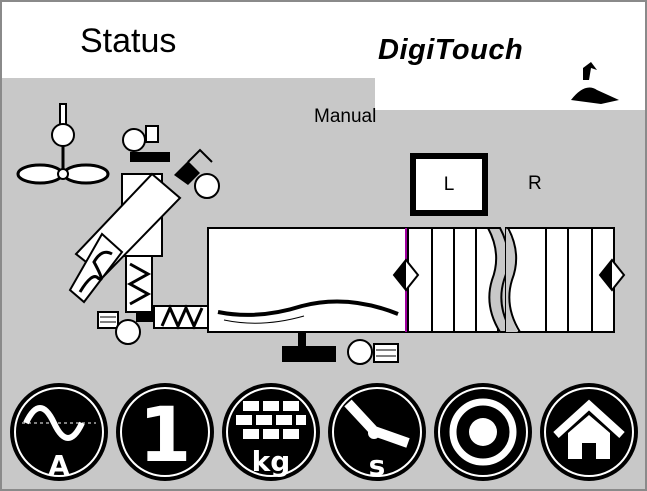 The height and width of the screenshot is (491, 647). I want to click on bricks-kg-icon: kg, so click(271, 432).